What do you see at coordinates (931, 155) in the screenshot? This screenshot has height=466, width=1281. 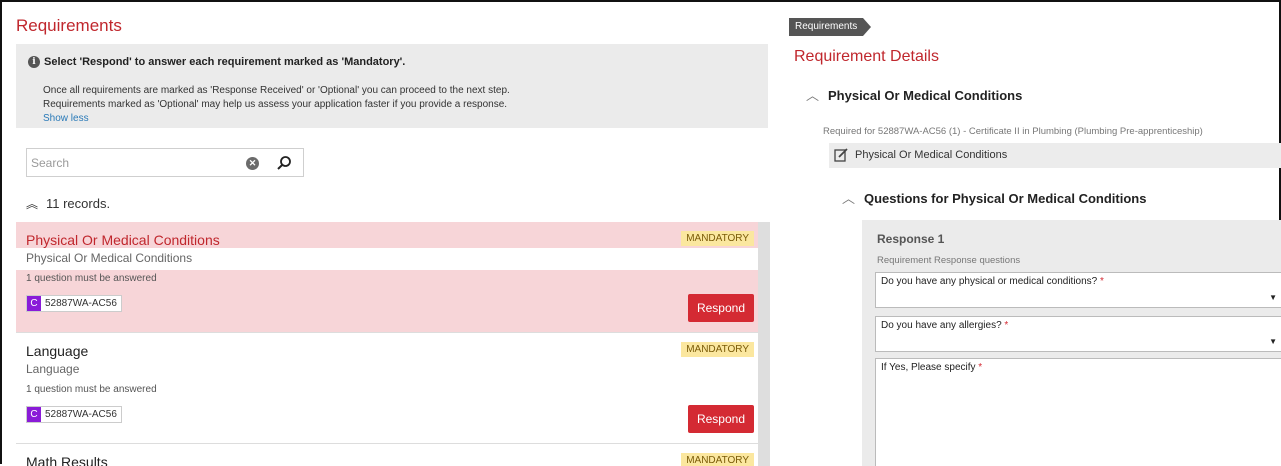 I see `document-label: Physical Or Medical Conditions` at bounding box center [931, 155].